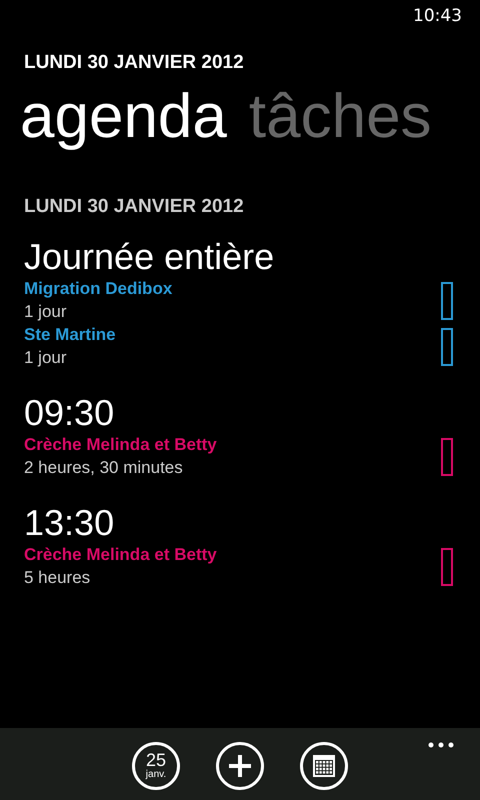  What do you see at coordinates (156, 766) in the screenshot?
I see `today-button: 25 janv.` at bounding box center [156, 766].